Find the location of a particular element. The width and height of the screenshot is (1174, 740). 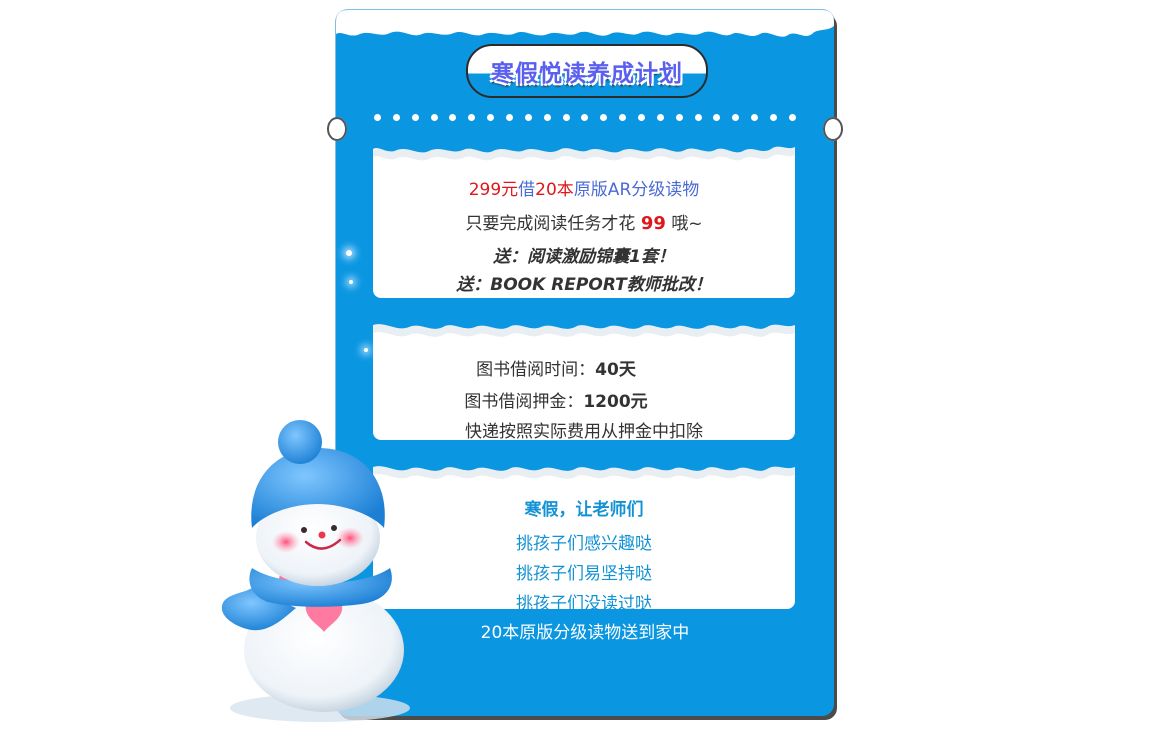

teacher-card: 寒假，让老师们 挑孩子们感兴趣哒 挑孩子们易坚持哒 挑孩子们没读过哒 is located at coordinates (584, 536).